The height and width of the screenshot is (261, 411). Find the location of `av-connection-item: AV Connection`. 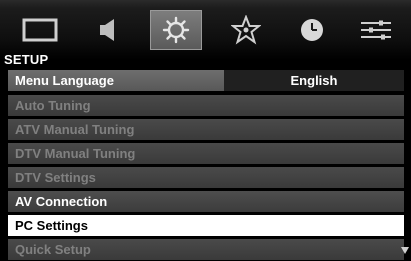

av-connection-item: AV Connection is located at coordinates (206, 201).